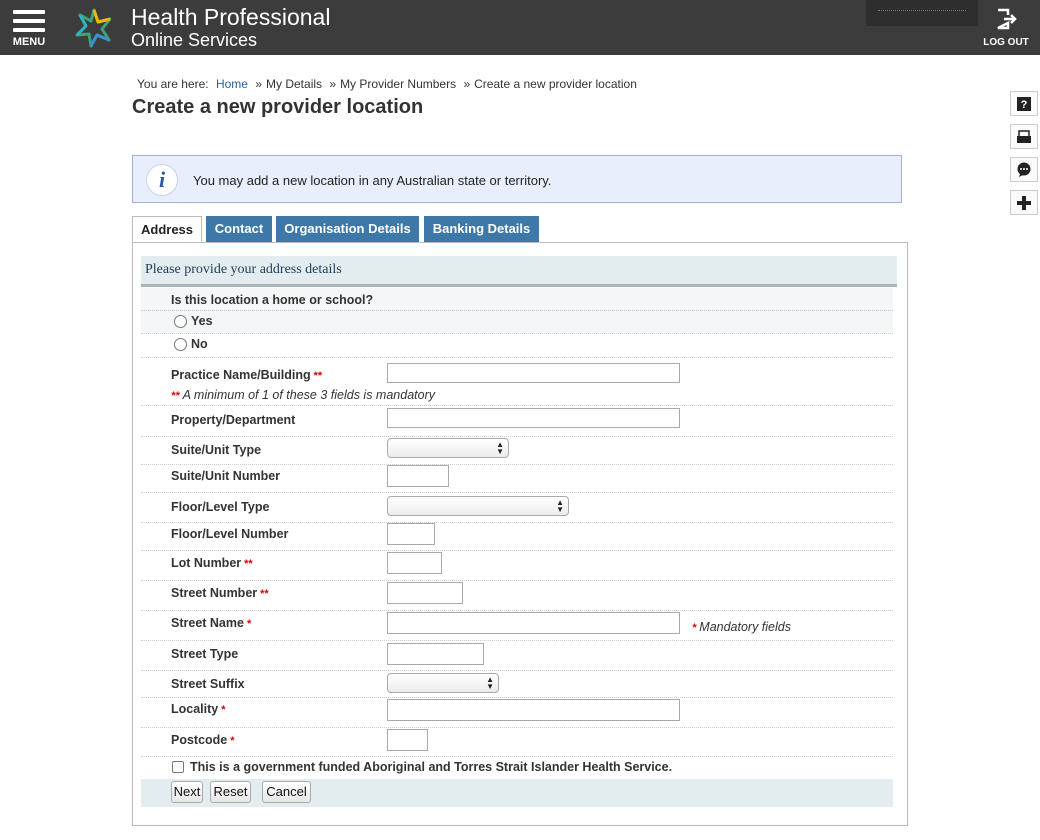 The width and height of the screenshot is (1040, 840). Describe the element at coordinates (533, 710) in the screenshot. I see `locality-input` at that location.